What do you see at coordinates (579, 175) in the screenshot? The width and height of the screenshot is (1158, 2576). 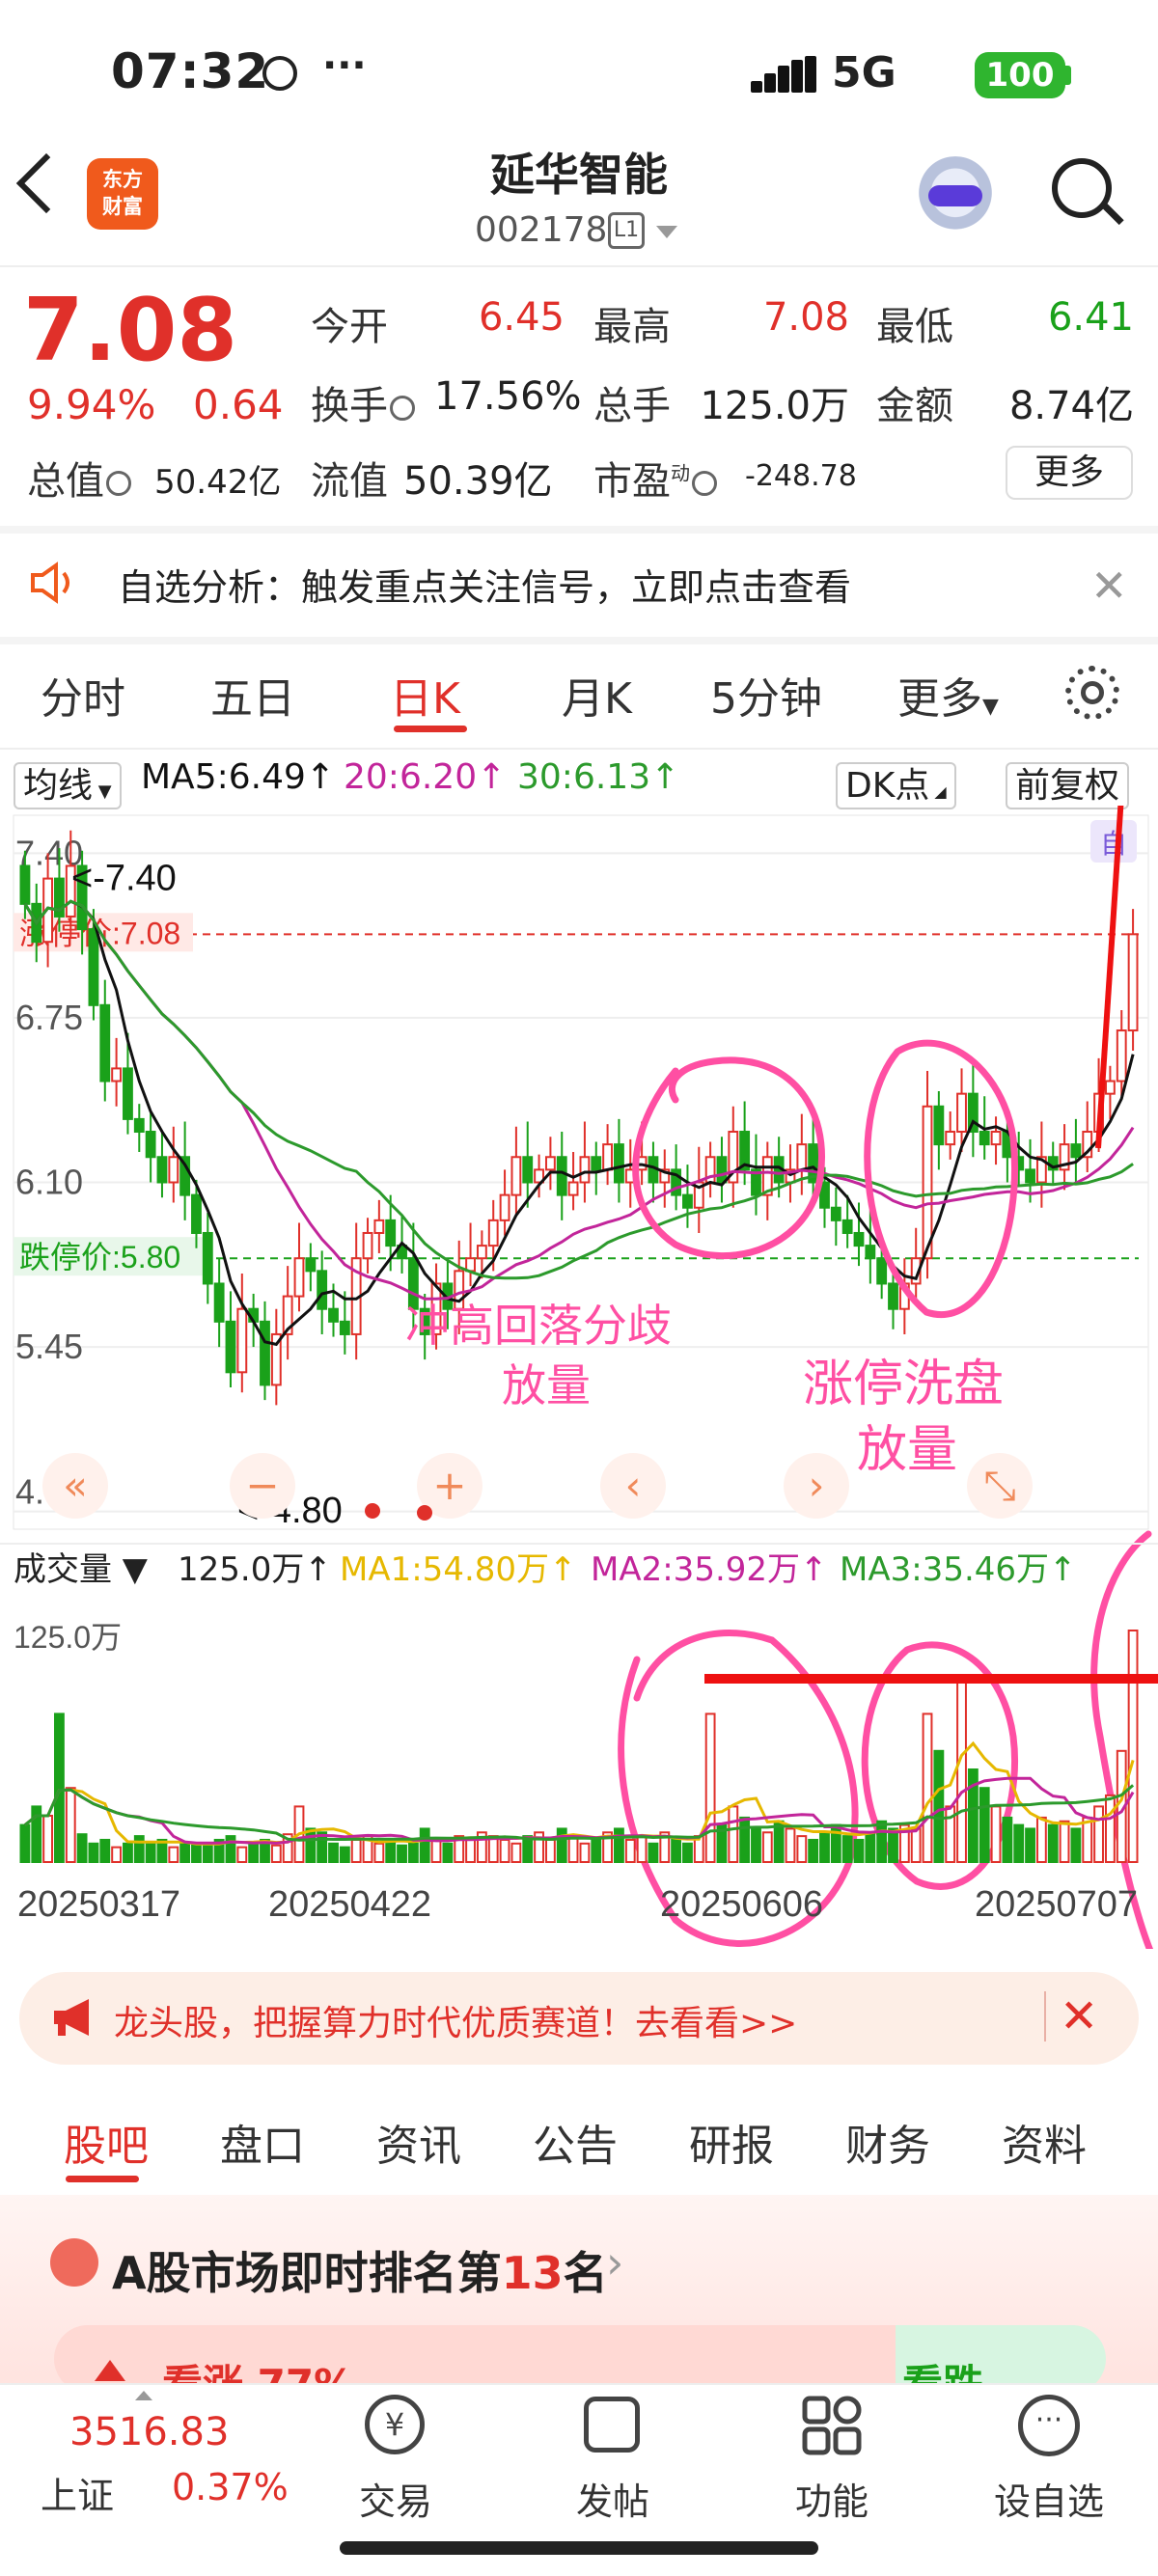 I see `stock-name: 延华智能` at bounding box center [579, 175].